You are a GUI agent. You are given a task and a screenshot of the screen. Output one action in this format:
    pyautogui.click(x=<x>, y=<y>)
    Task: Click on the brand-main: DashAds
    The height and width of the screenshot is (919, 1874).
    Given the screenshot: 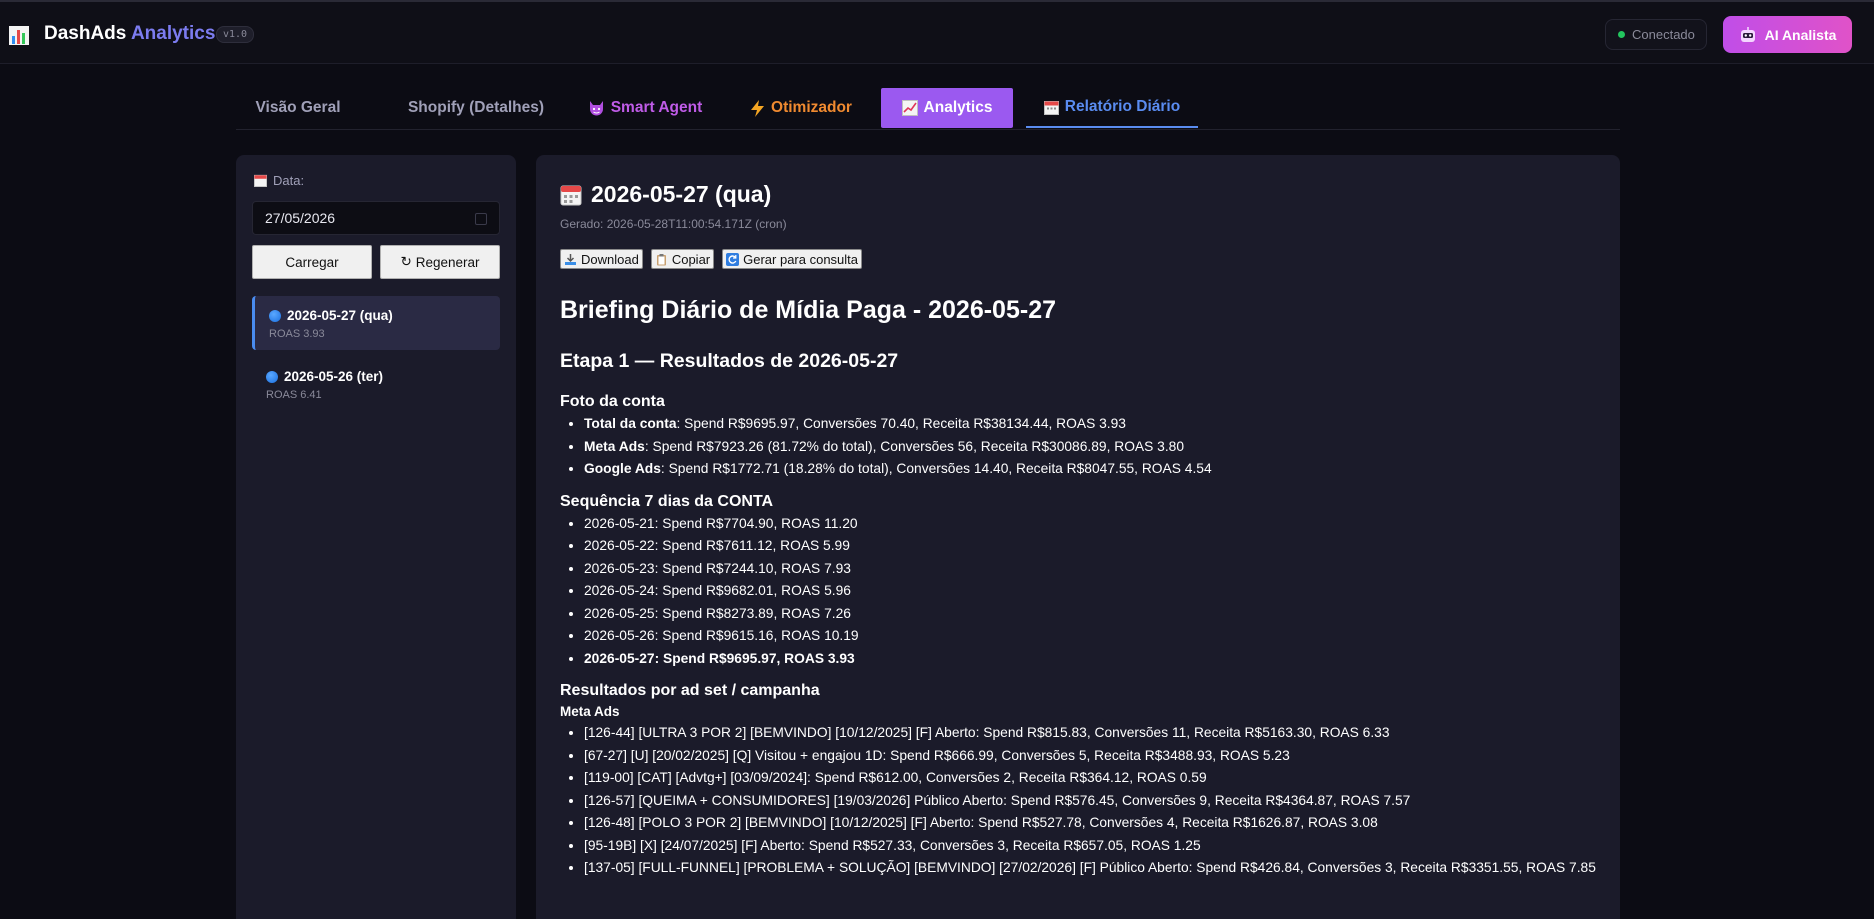 What is the action you would take?
    pyautogui.click(x=85, y=33)
    